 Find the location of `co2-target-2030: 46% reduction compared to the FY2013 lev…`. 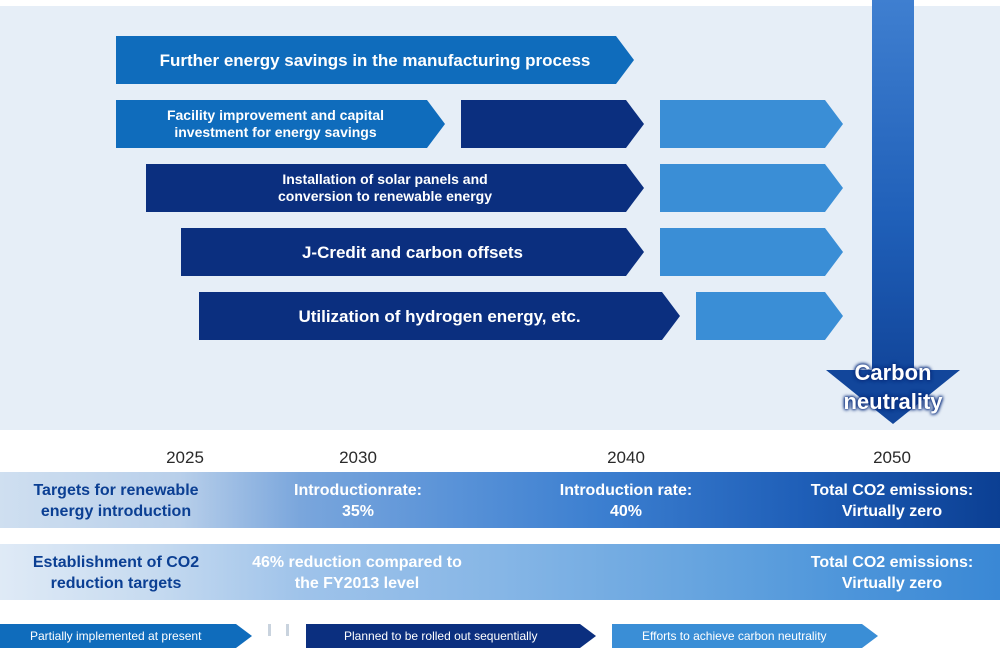

co2-target-2030: 46% reduction compared to the FY2013 lev… is located at coordinates (357, 573).